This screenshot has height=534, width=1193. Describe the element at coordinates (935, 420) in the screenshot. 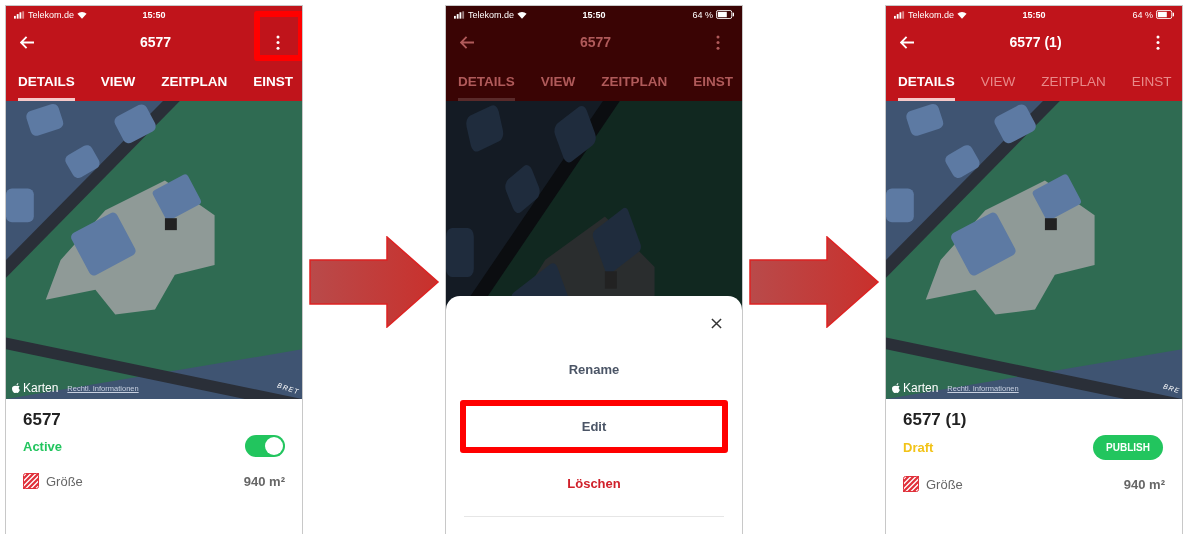

I see `plot-name: 6577 (1)` at that location.